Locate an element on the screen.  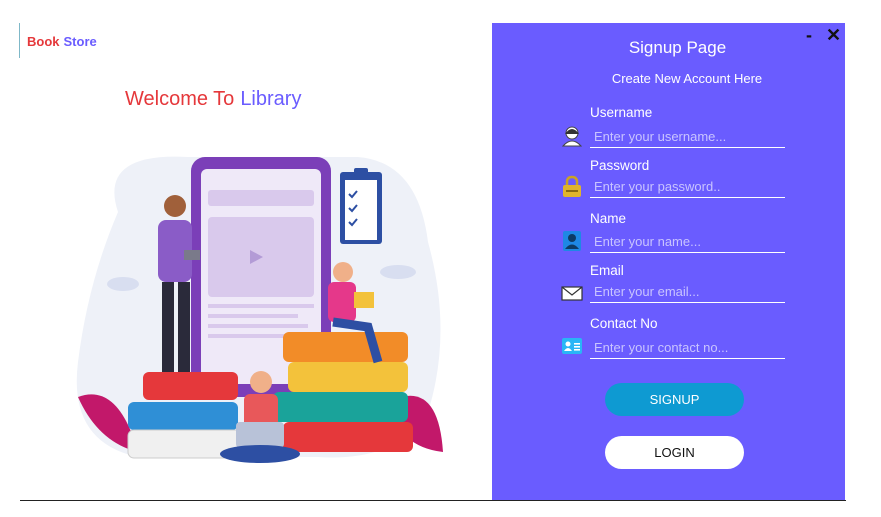
name-input is located at coordinates (687, 242).